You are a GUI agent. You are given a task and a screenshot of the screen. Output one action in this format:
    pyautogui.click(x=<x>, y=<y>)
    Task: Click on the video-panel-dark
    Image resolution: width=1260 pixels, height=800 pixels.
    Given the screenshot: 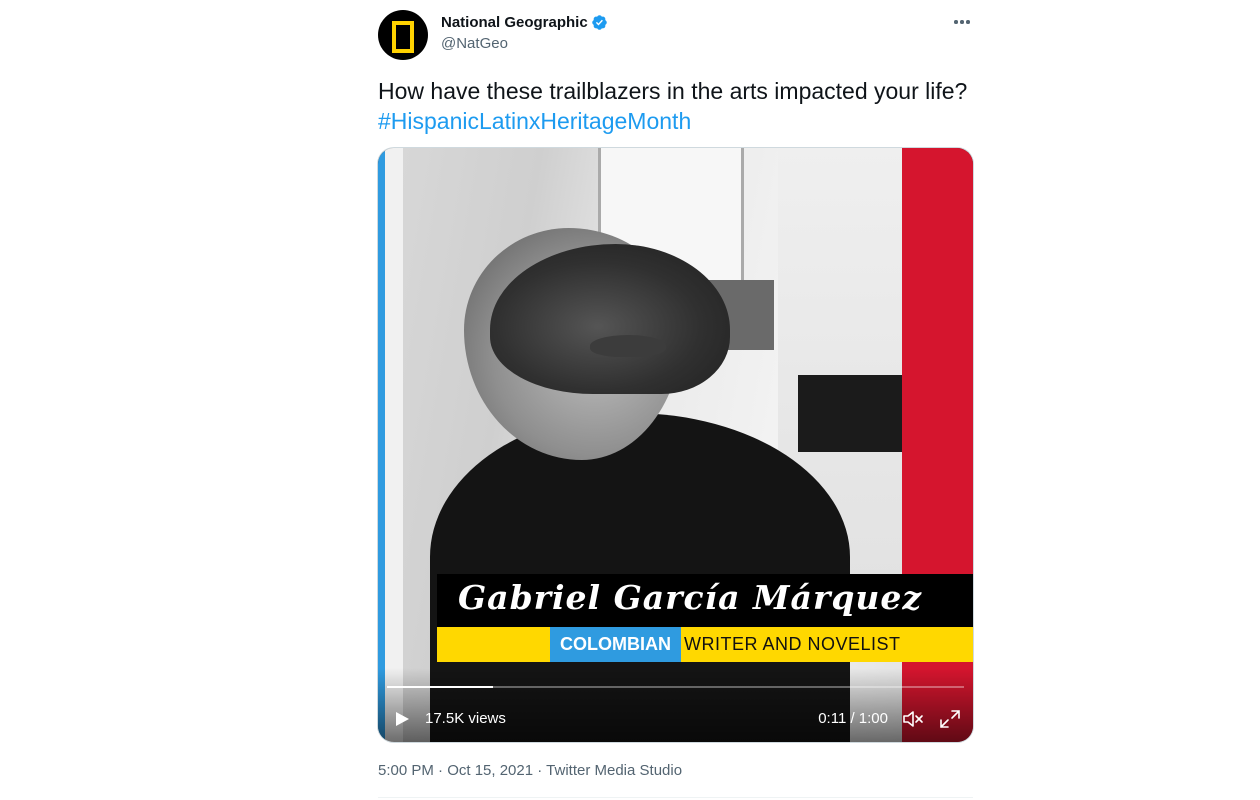 What is the action you would take?
    pyautogui.click(x=850, y=413)
    